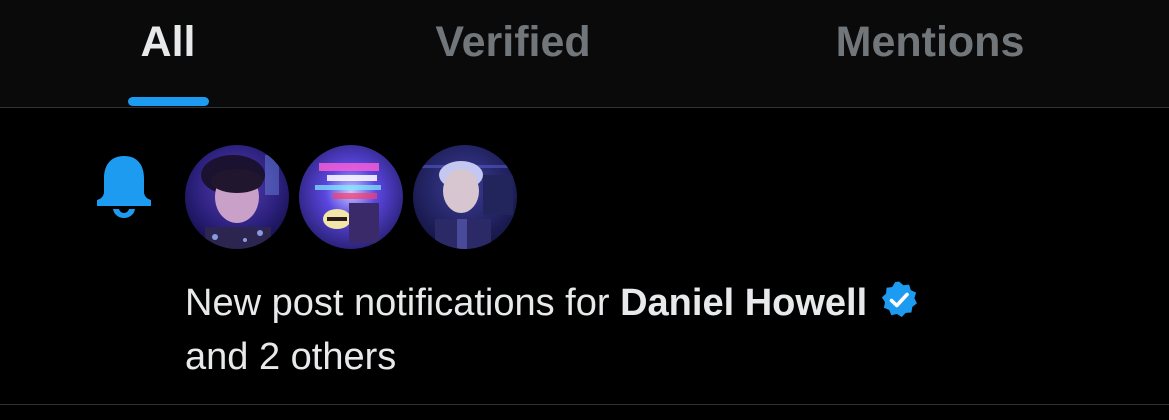 The image size is (1169, 420). Describe the element at coordinates (513, 42) in the screenshot. I see `tab-verified-label: Verified` at that location.